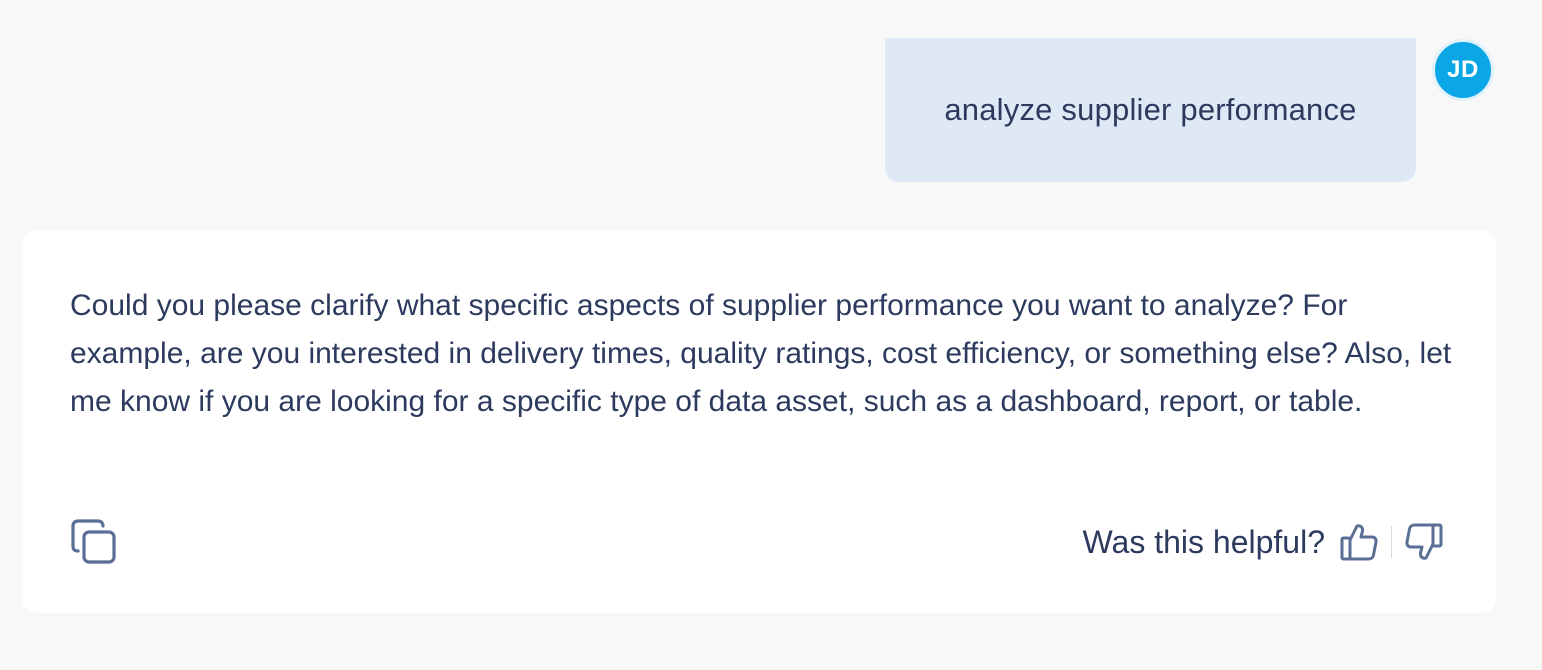  I want to click on user-message-text: analyze supplier performance, so click(1150, 109).